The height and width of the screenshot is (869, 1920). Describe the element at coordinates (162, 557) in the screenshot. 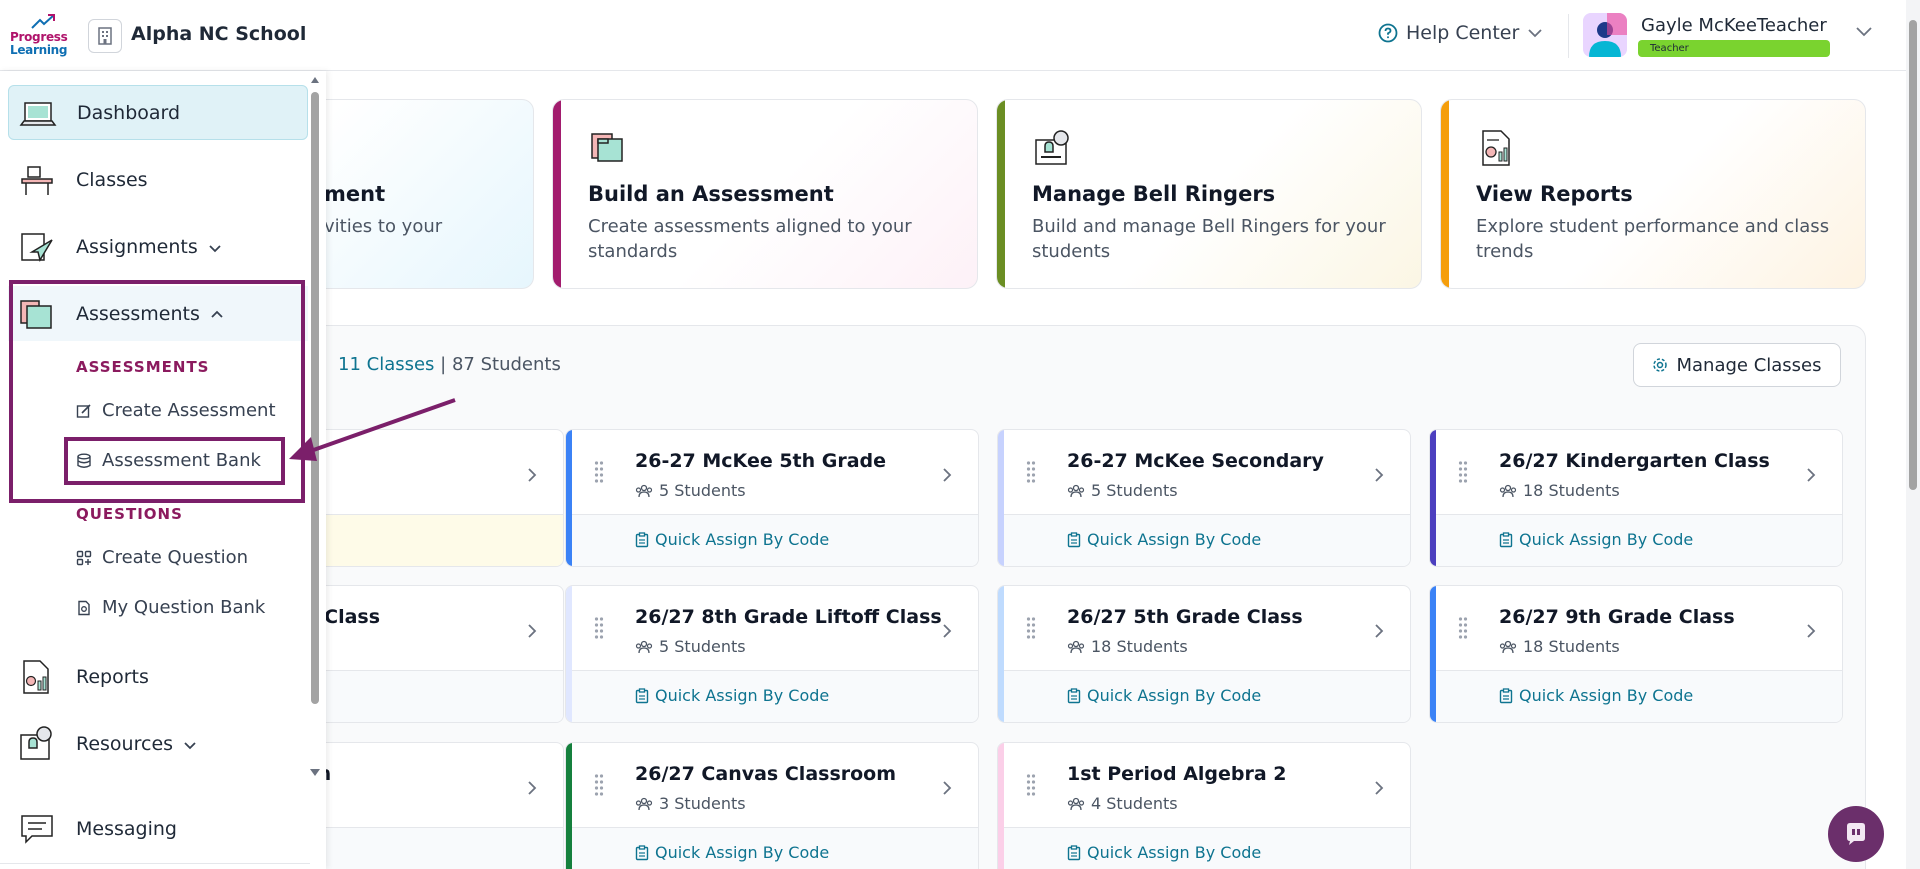

I see `sidebar-sub-create-question: Create Question` at that location.